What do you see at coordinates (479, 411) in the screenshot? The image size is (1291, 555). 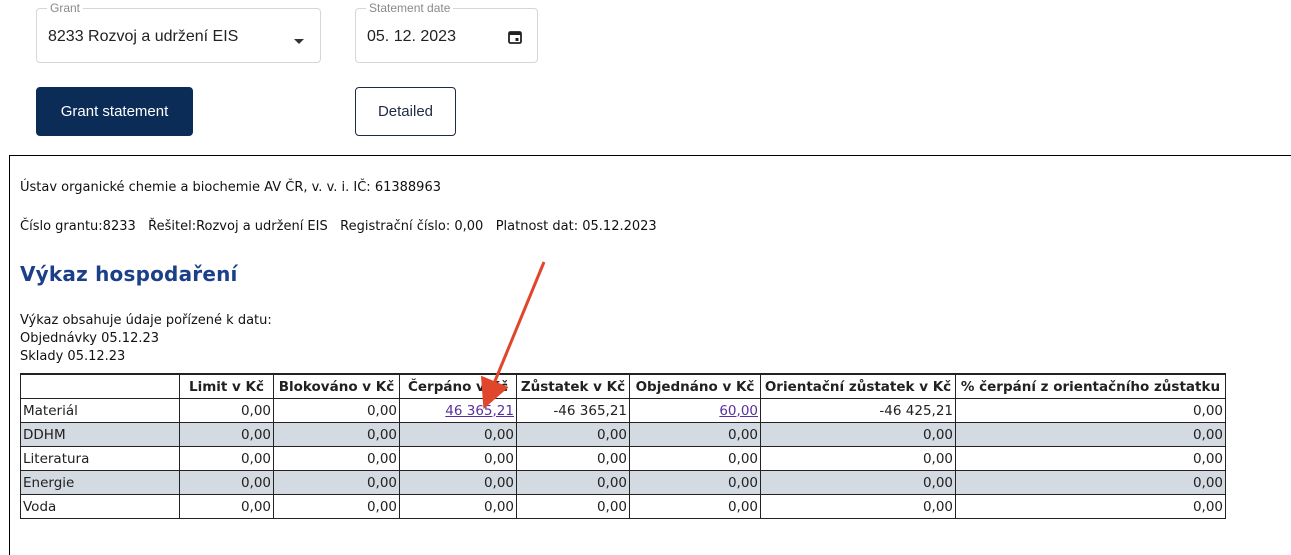 I see `cerpano-link: 46 365,21` at bounding box center [479, 411].